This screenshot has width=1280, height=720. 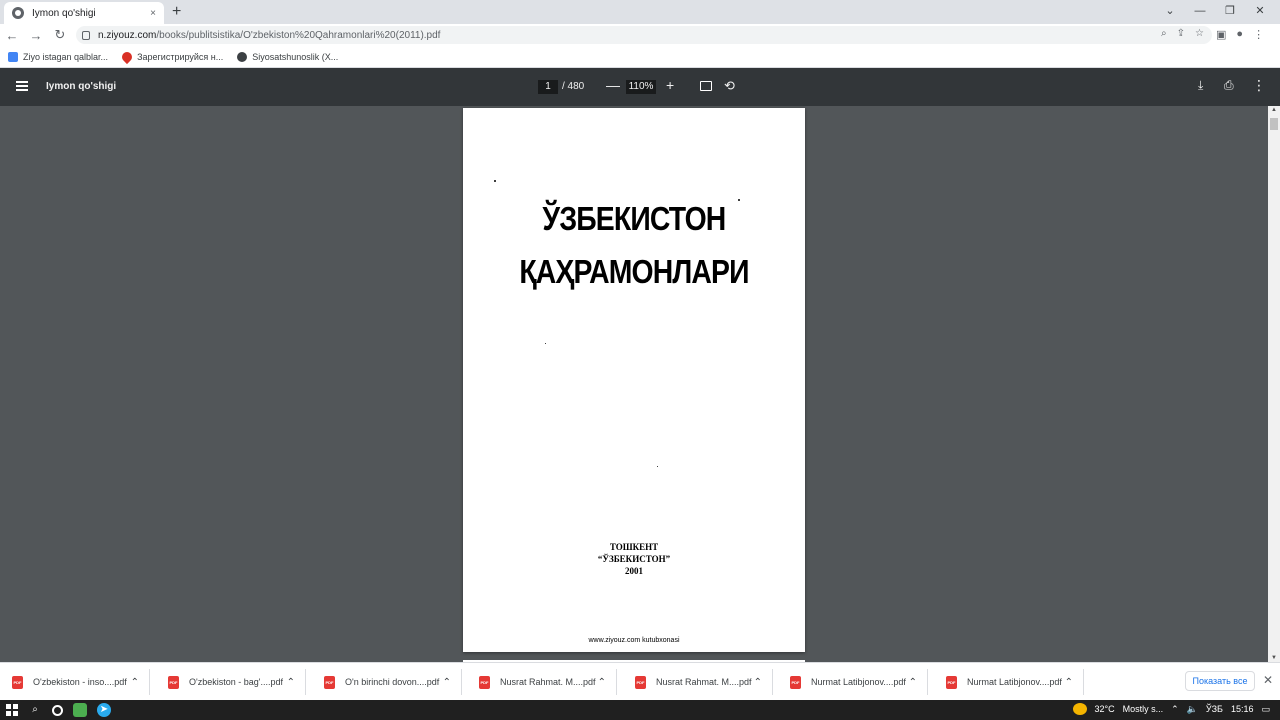 What do you see at coordinates (236, 682) in the screenshot?
I see `download-filename: O'zbekiston - bag'....pdf` at bounding box center [236, 682].